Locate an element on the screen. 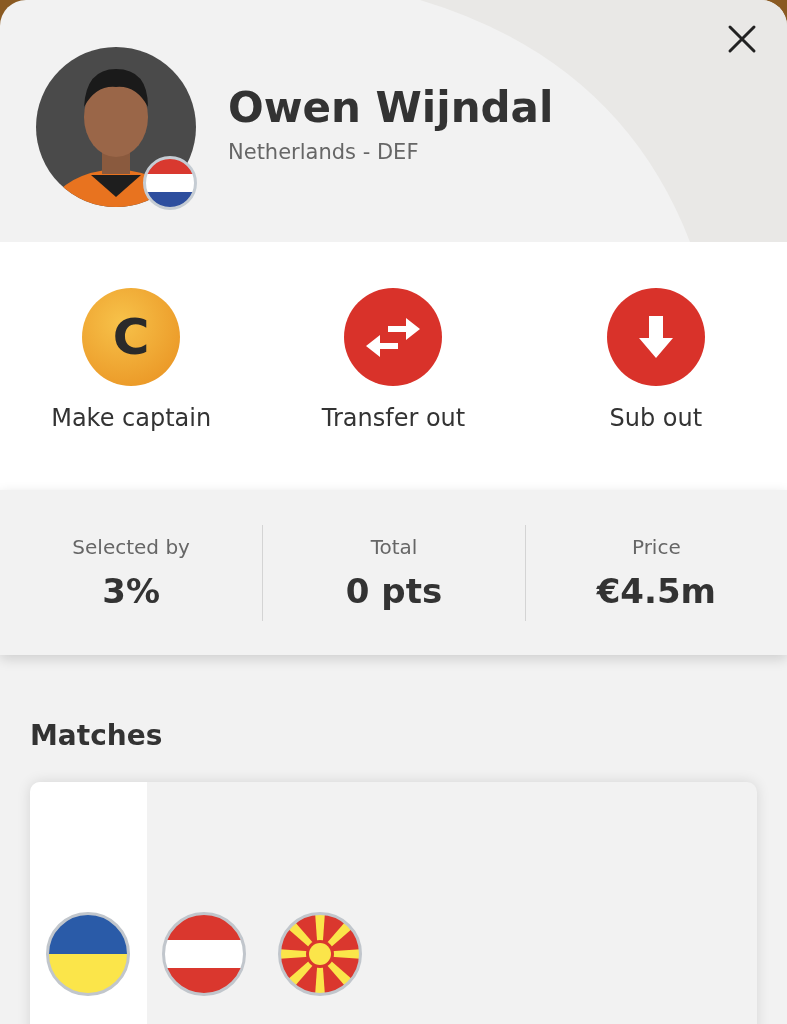  stat-value: 3% is located at coordinates (131, 590).